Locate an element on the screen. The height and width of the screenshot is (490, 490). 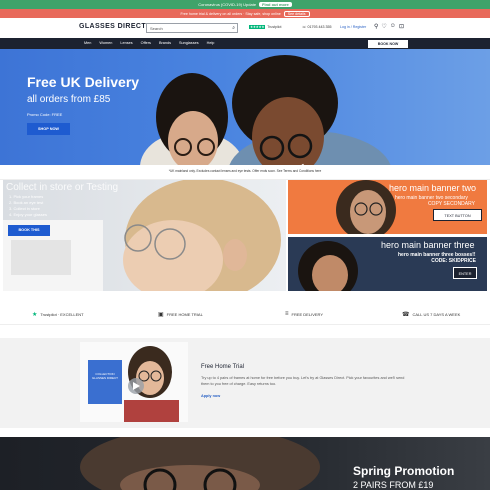
wishlist-icon: ♡ is located at coordinates (383, 26).